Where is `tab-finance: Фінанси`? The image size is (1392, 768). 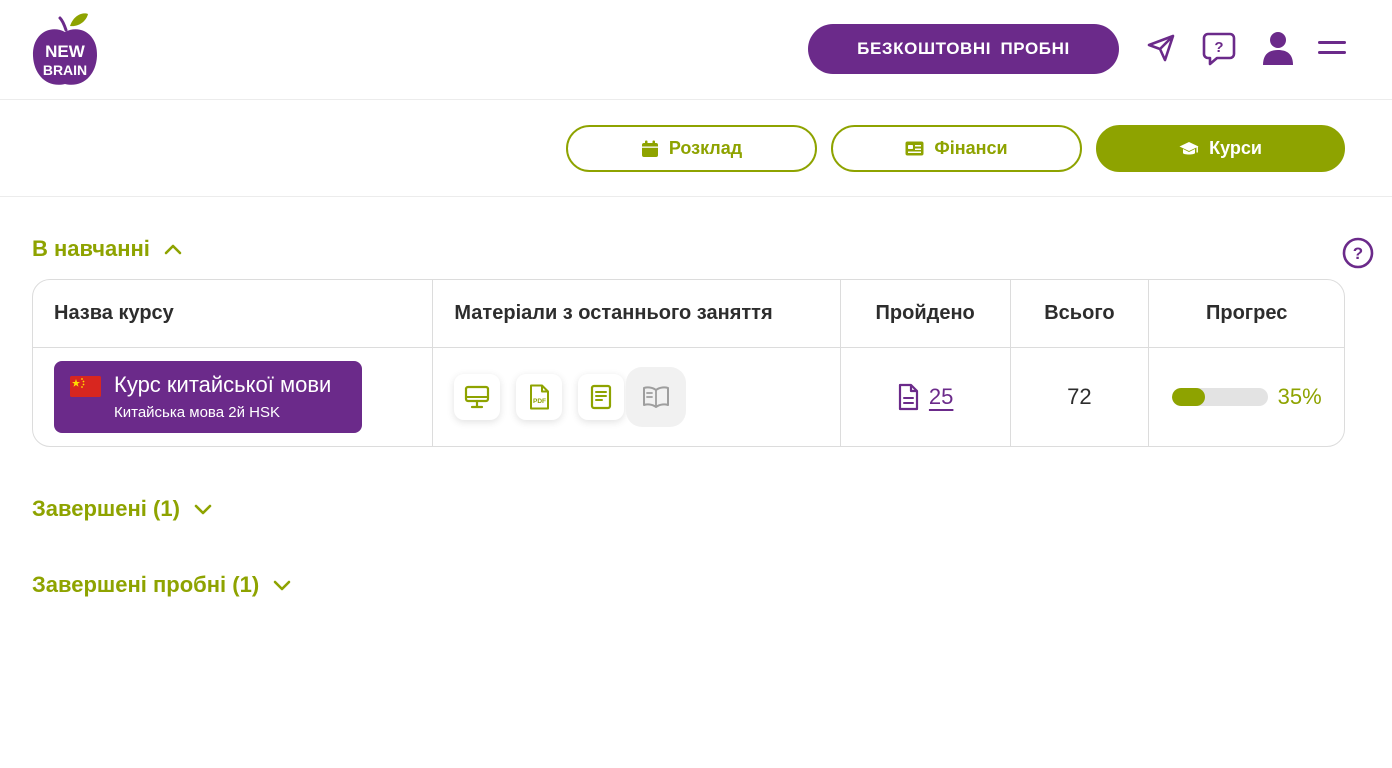 tab-finance: Фінанси is located at coordinates (956, 148).